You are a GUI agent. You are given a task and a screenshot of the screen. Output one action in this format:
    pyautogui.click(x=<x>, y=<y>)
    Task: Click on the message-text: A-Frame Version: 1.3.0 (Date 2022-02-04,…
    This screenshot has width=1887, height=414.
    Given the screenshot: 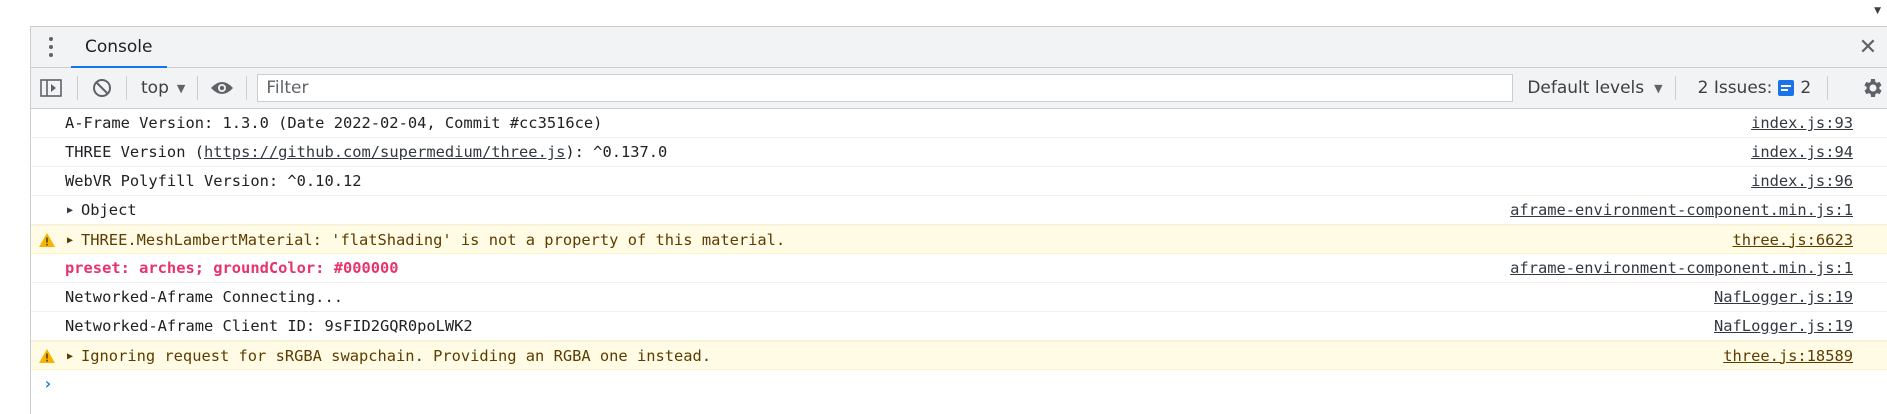 What is the action you would take?
    pyautogui.click(x=334, y=123)
    